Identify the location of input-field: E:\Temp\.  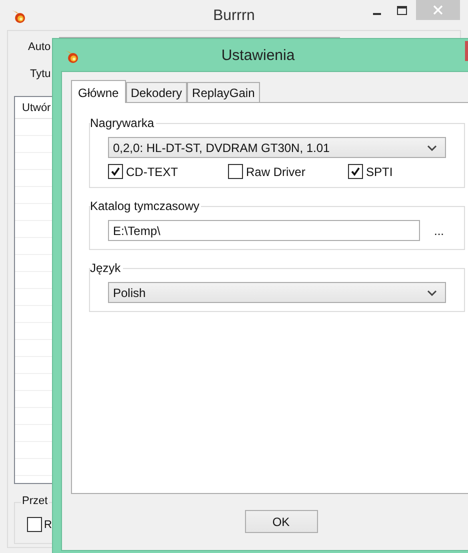
(264, 230).